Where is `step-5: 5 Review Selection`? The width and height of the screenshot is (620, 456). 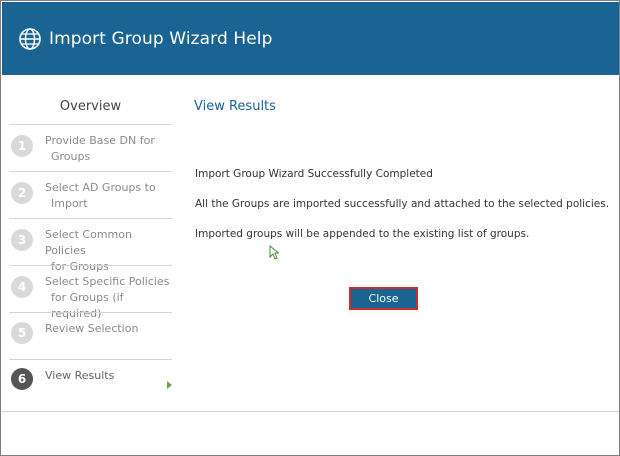
step-5: 5 Review Selection is located at coordinates (90, 335).